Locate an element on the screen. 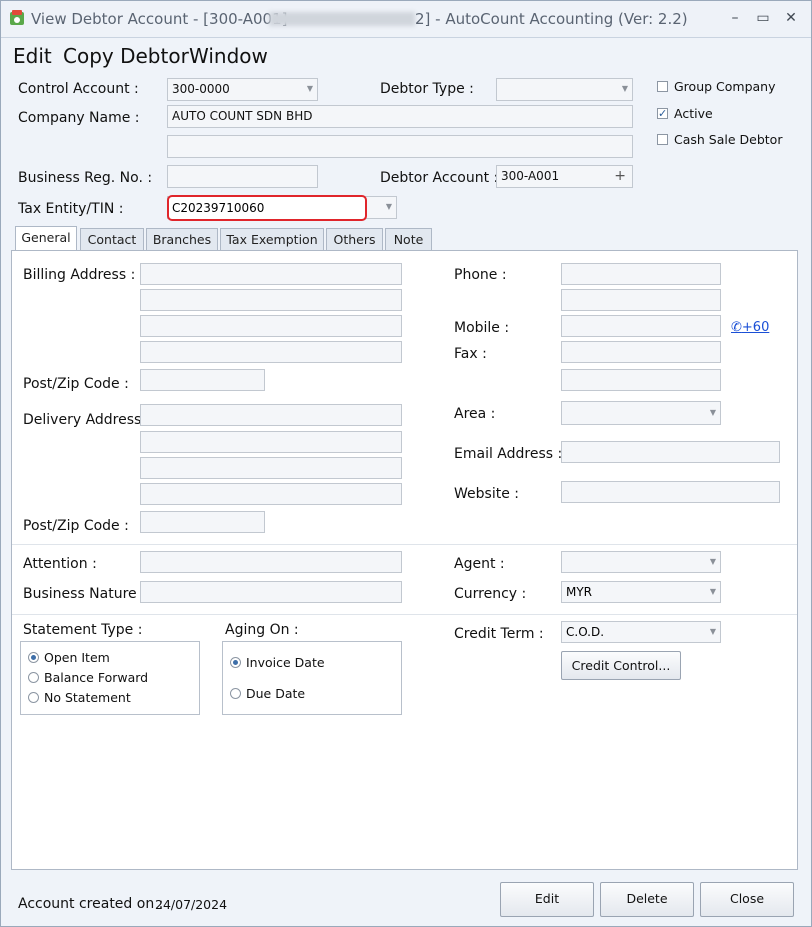 The height and width of the screenshot is (927, 812). mobile-field is located at coordinates (641, 326).